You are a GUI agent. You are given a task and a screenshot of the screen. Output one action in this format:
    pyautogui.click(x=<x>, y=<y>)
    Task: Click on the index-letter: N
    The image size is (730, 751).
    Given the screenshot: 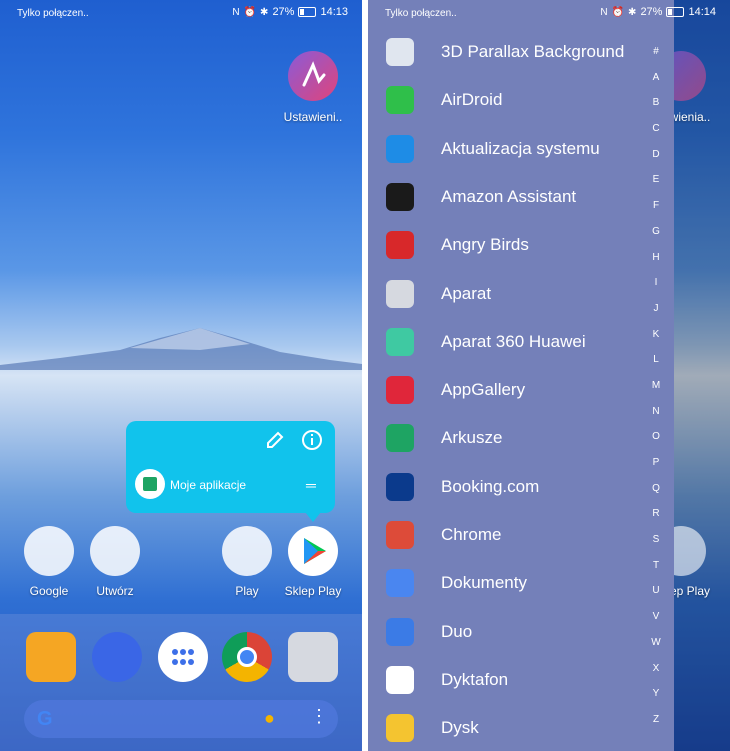 What is the action you would take?
    pyautogui.click(x=656, y=419)
    